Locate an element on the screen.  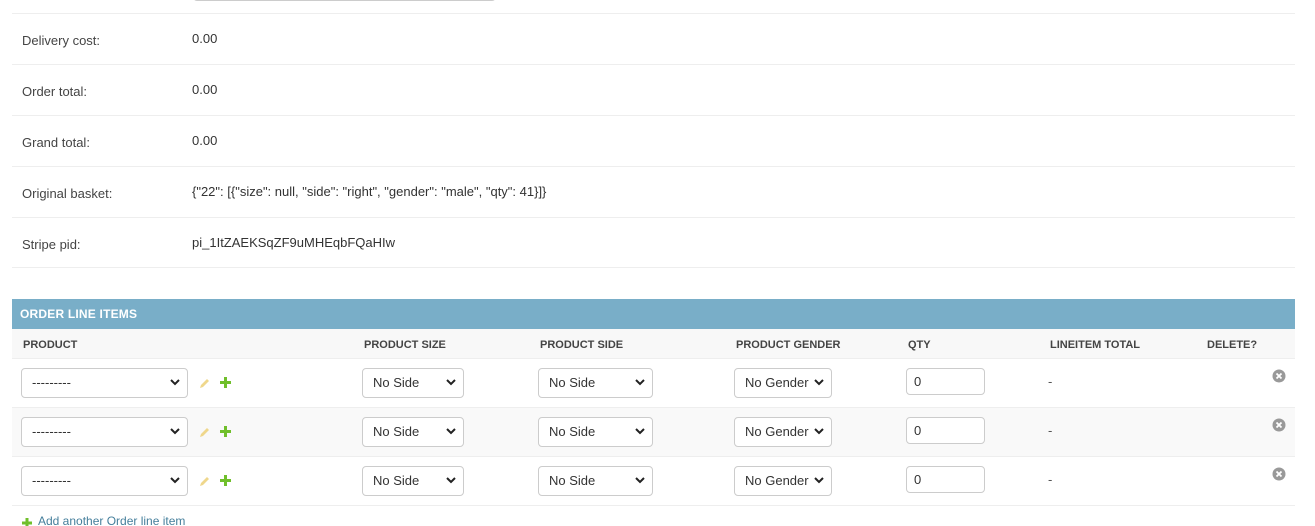
column-header-product: Product is located at coordinates (50, 345).